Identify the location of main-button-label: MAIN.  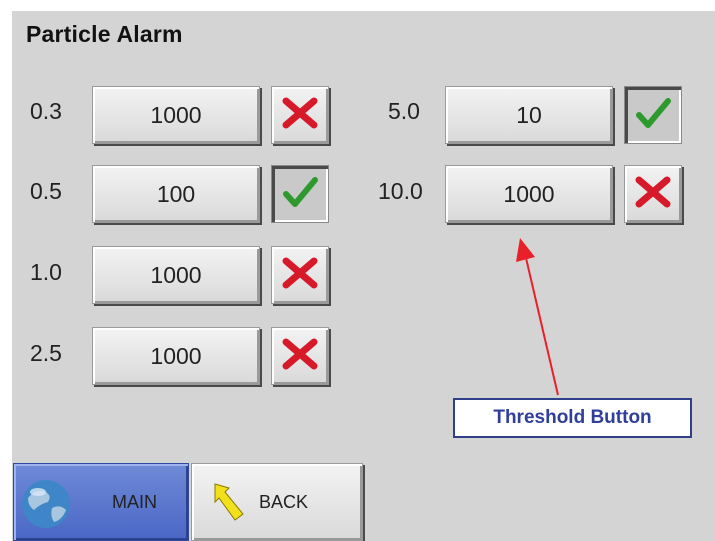
(134, 501).